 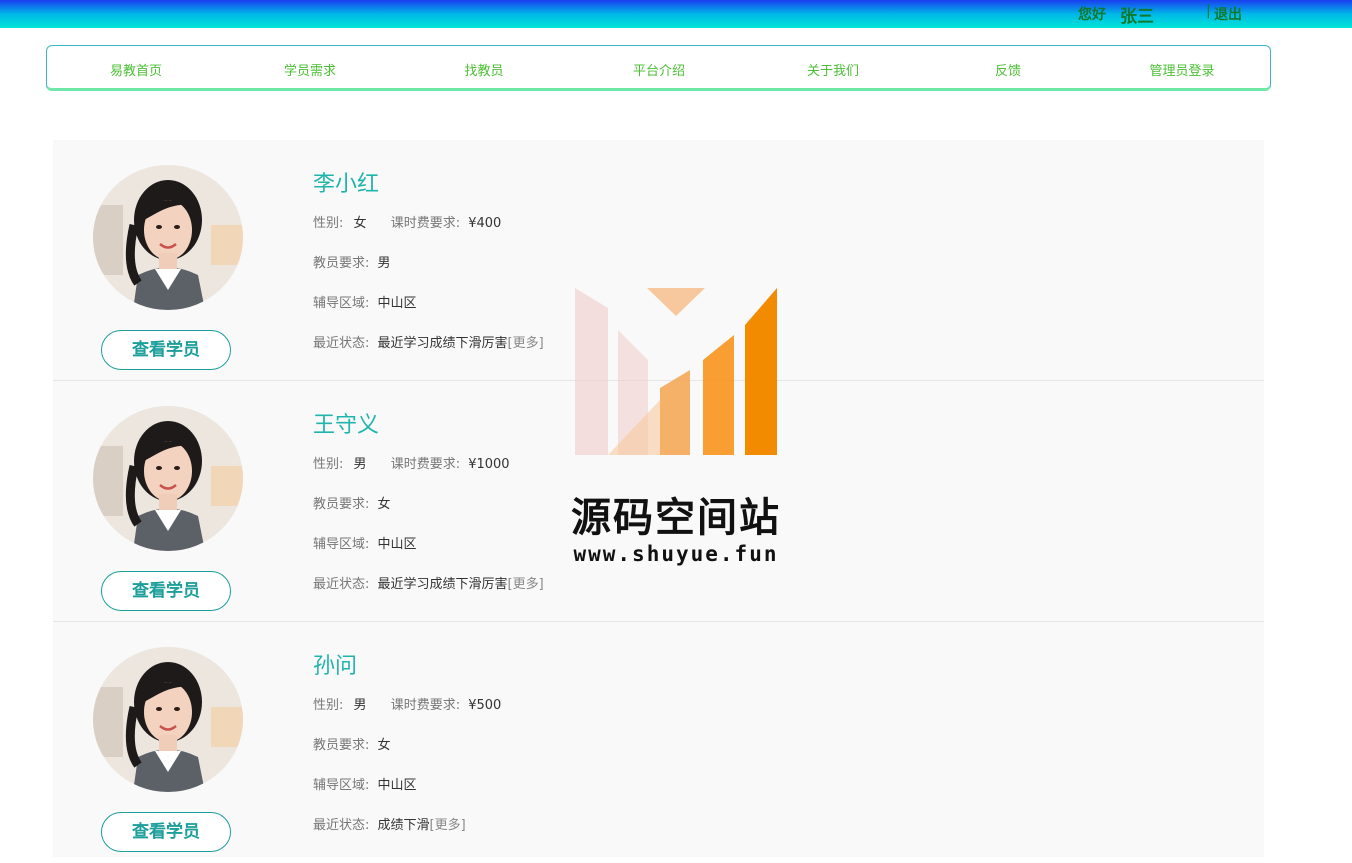 I want to click on main-nav: 易教首页 学员需求 找教员 平台介绍 关于我们 反馈 管理员登录, so click(x=658, y=68).